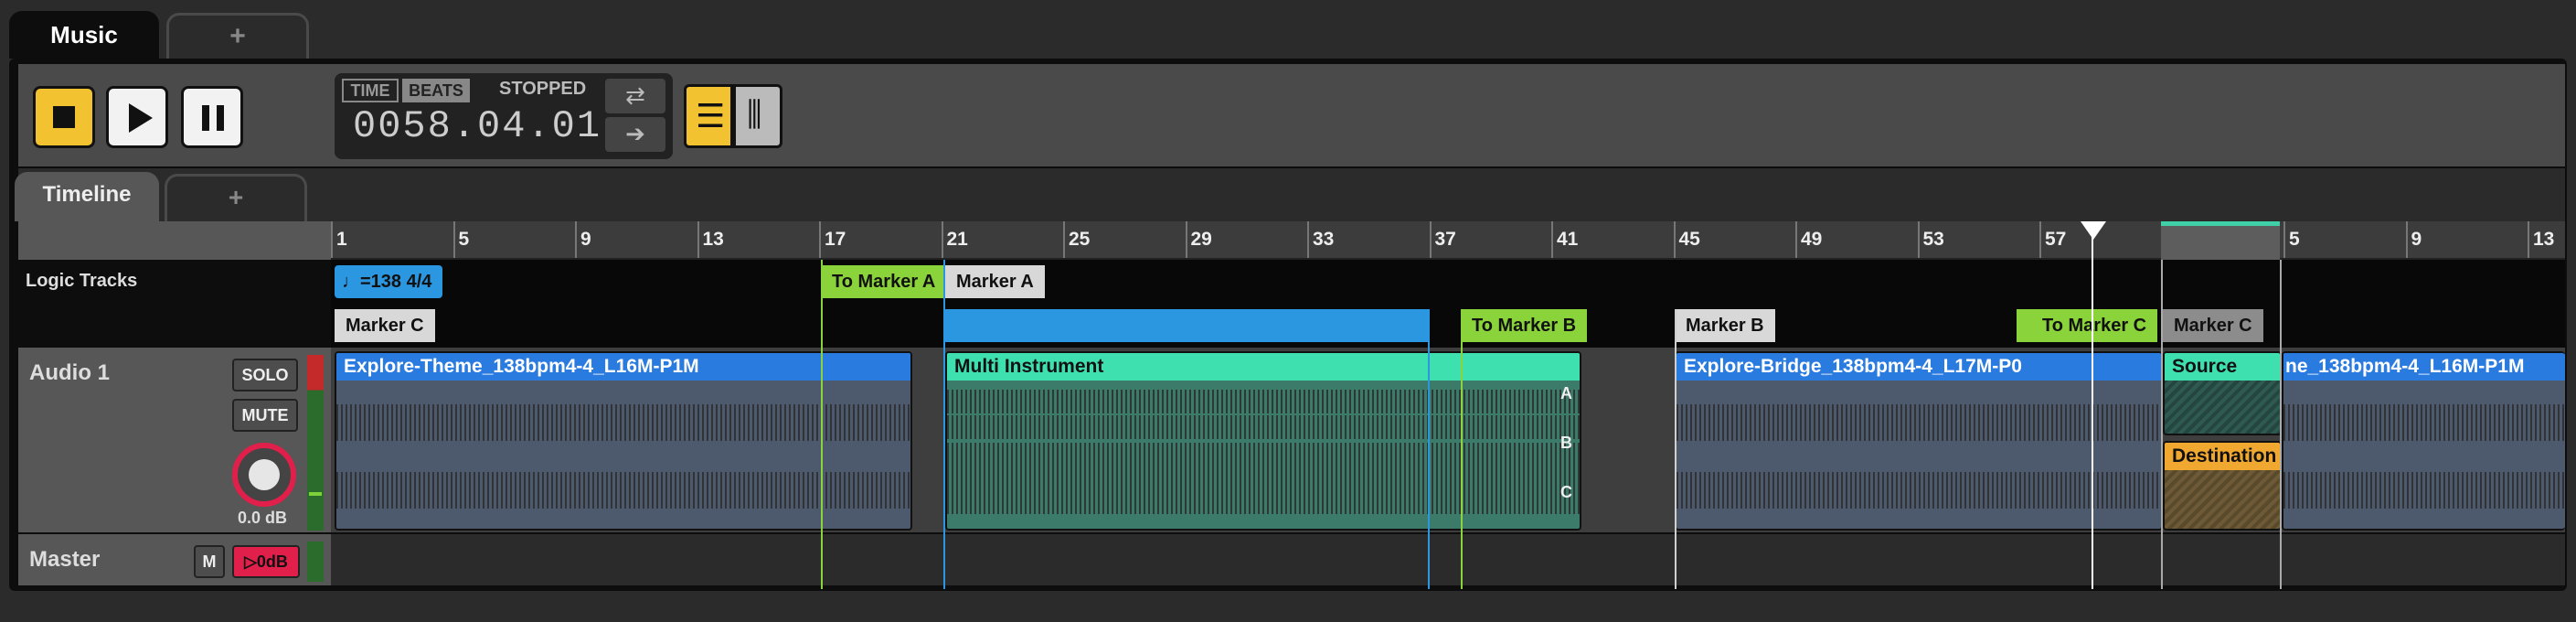  Describe the element at coordinates (265, 415) in the screenshot. I see `mute-button: MUTE` at that location.